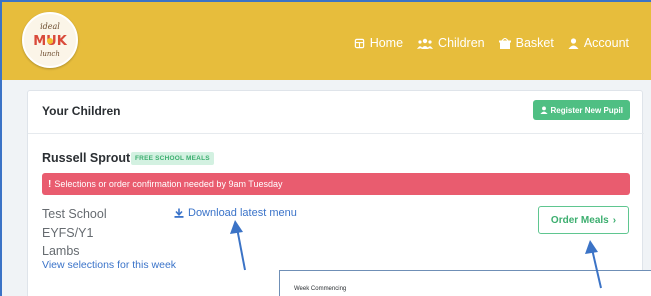  What do you see at coordinates (50, 184) in the screenshot?
I see `exclamation-icon: !` at bounding box center [50, 184].